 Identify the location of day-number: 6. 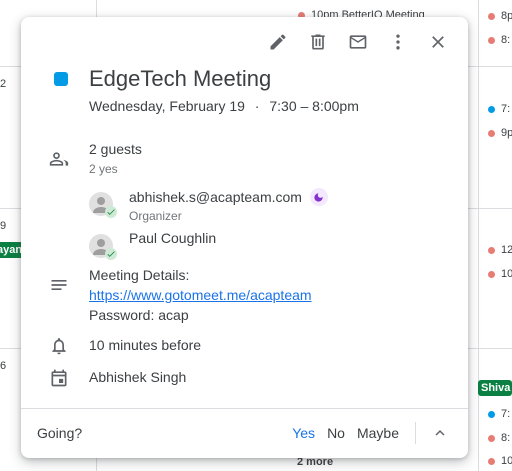
(3, 366).